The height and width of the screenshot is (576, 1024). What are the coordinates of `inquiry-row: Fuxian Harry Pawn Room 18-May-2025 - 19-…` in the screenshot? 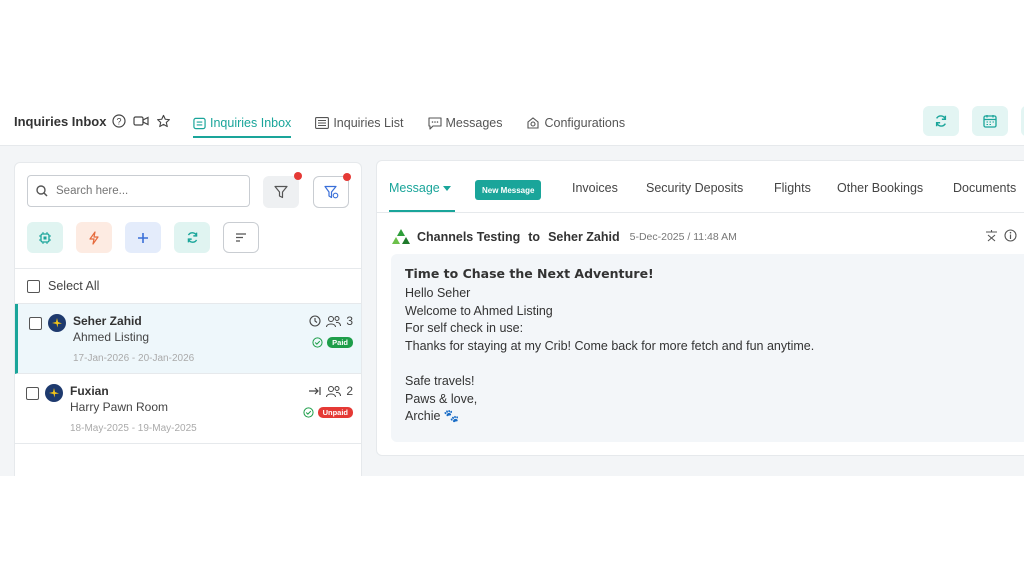 It's located at (188, 409).